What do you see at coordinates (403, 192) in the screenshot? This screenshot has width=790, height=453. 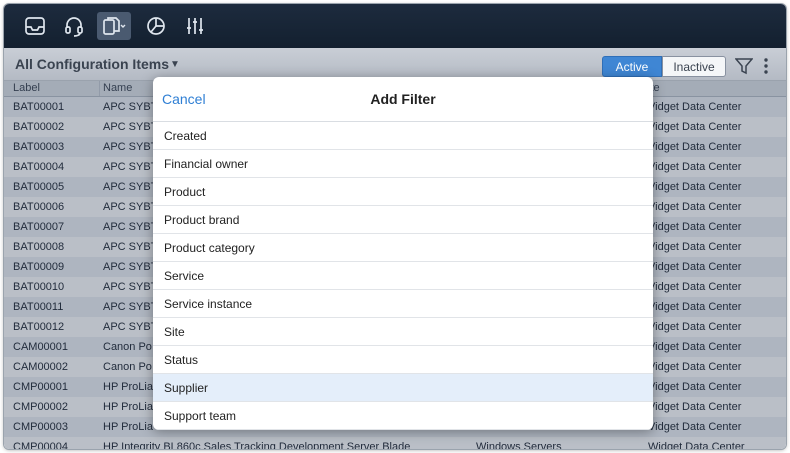 I see `filter-option: Product` at bounding box center [403, 192].